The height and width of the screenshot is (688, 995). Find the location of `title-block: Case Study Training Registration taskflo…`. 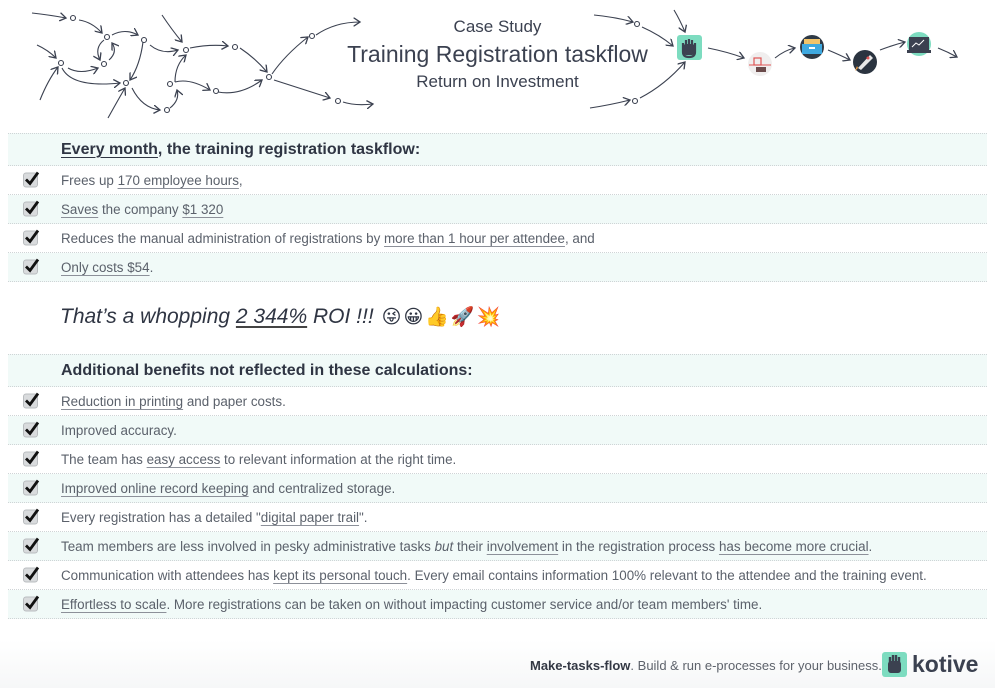

title-block: Case Study Training Registration taskflo… is located at coordinates (497, 55).